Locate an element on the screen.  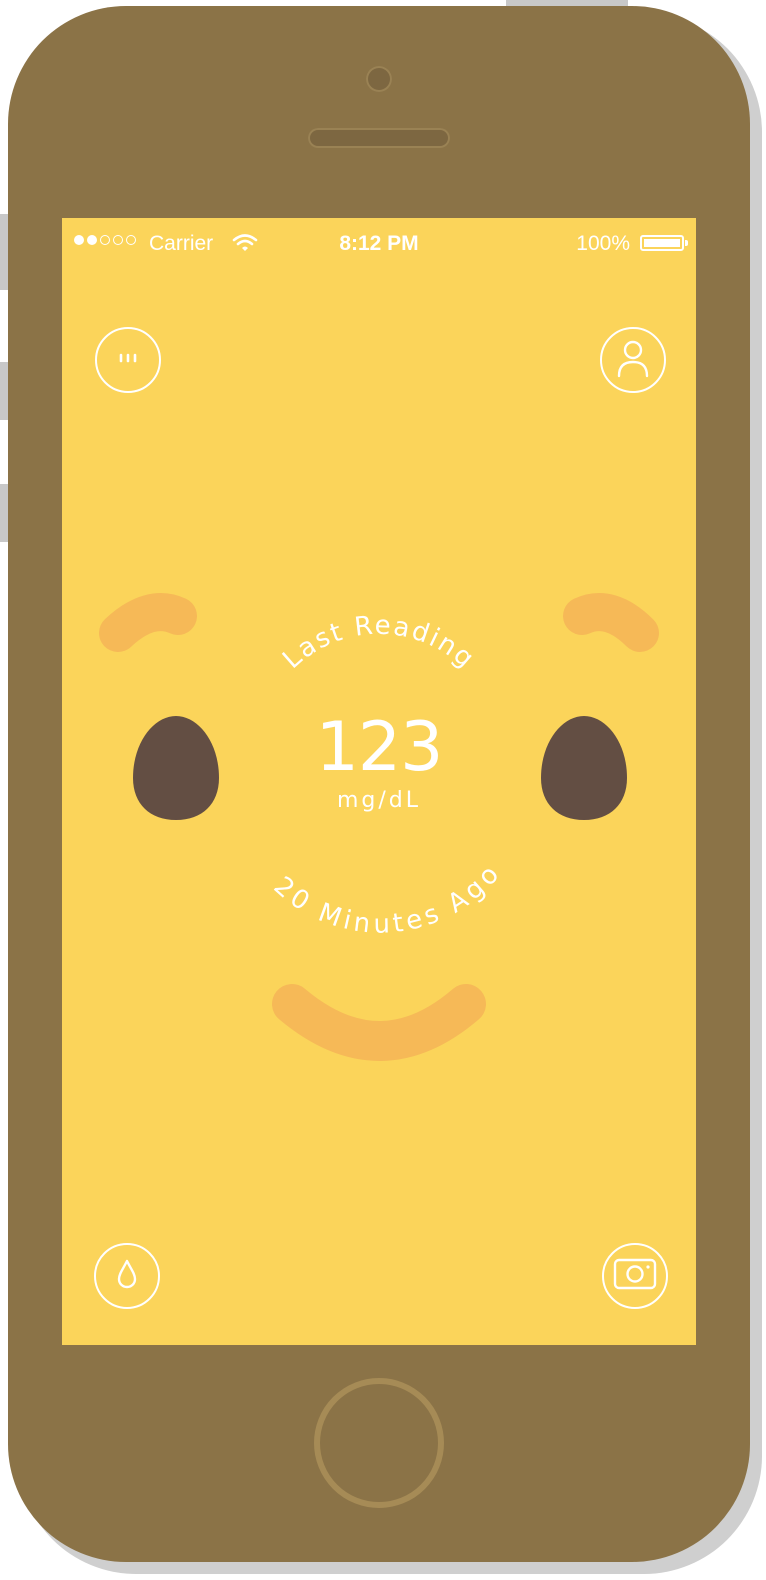
earpiece-speaker is located at coordinates (379, 138).